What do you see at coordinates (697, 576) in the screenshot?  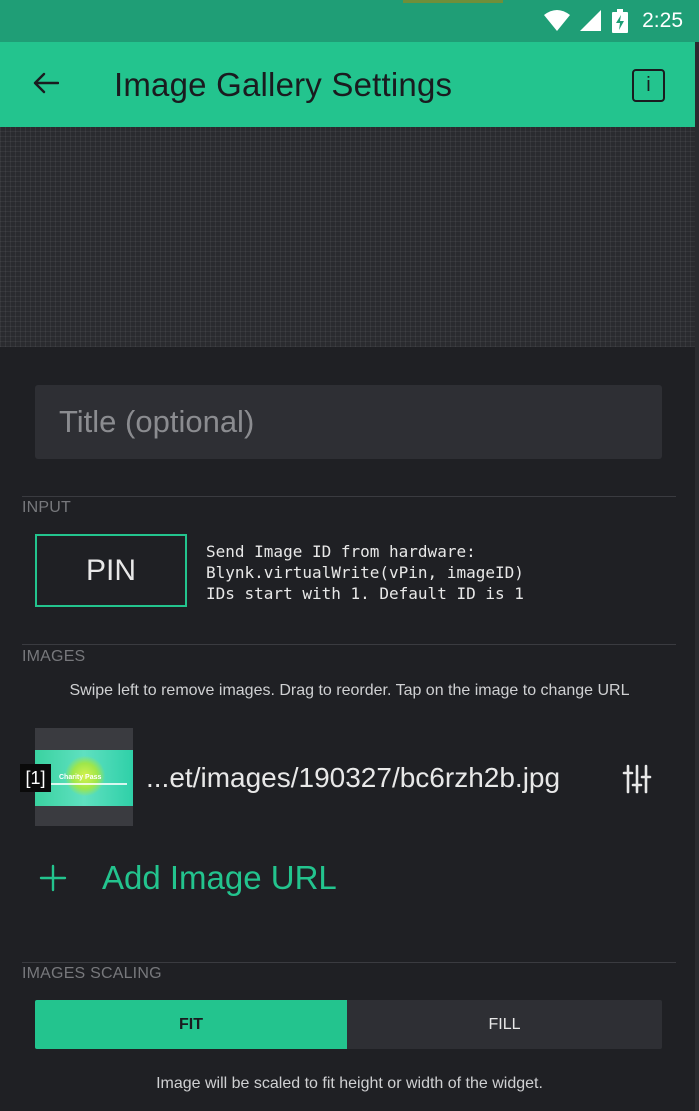 I see `window-edge` at bounding box center [697, 576].